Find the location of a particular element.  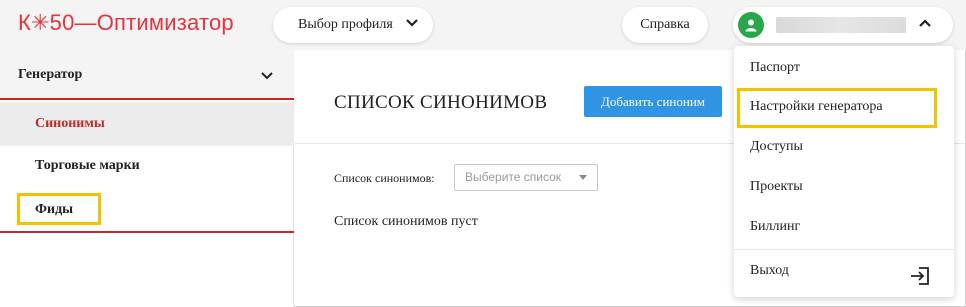

menu-item-passport: Паспорт is located at coordinates (844, 68).